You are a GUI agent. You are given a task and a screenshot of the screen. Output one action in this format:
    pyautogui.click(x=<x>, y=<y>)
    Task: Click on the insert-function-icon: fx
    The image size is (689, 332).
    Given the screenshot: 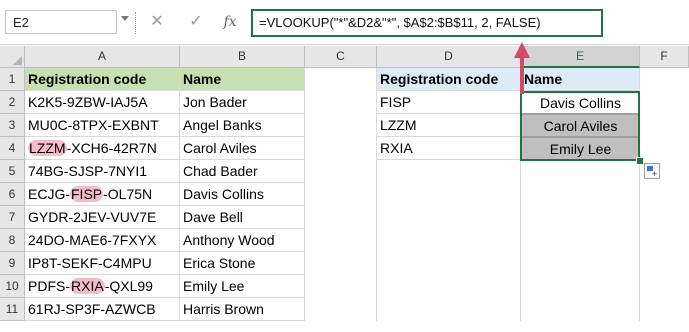 What is the action you would take?
    pyautogui.click(x=230, y=22)
    